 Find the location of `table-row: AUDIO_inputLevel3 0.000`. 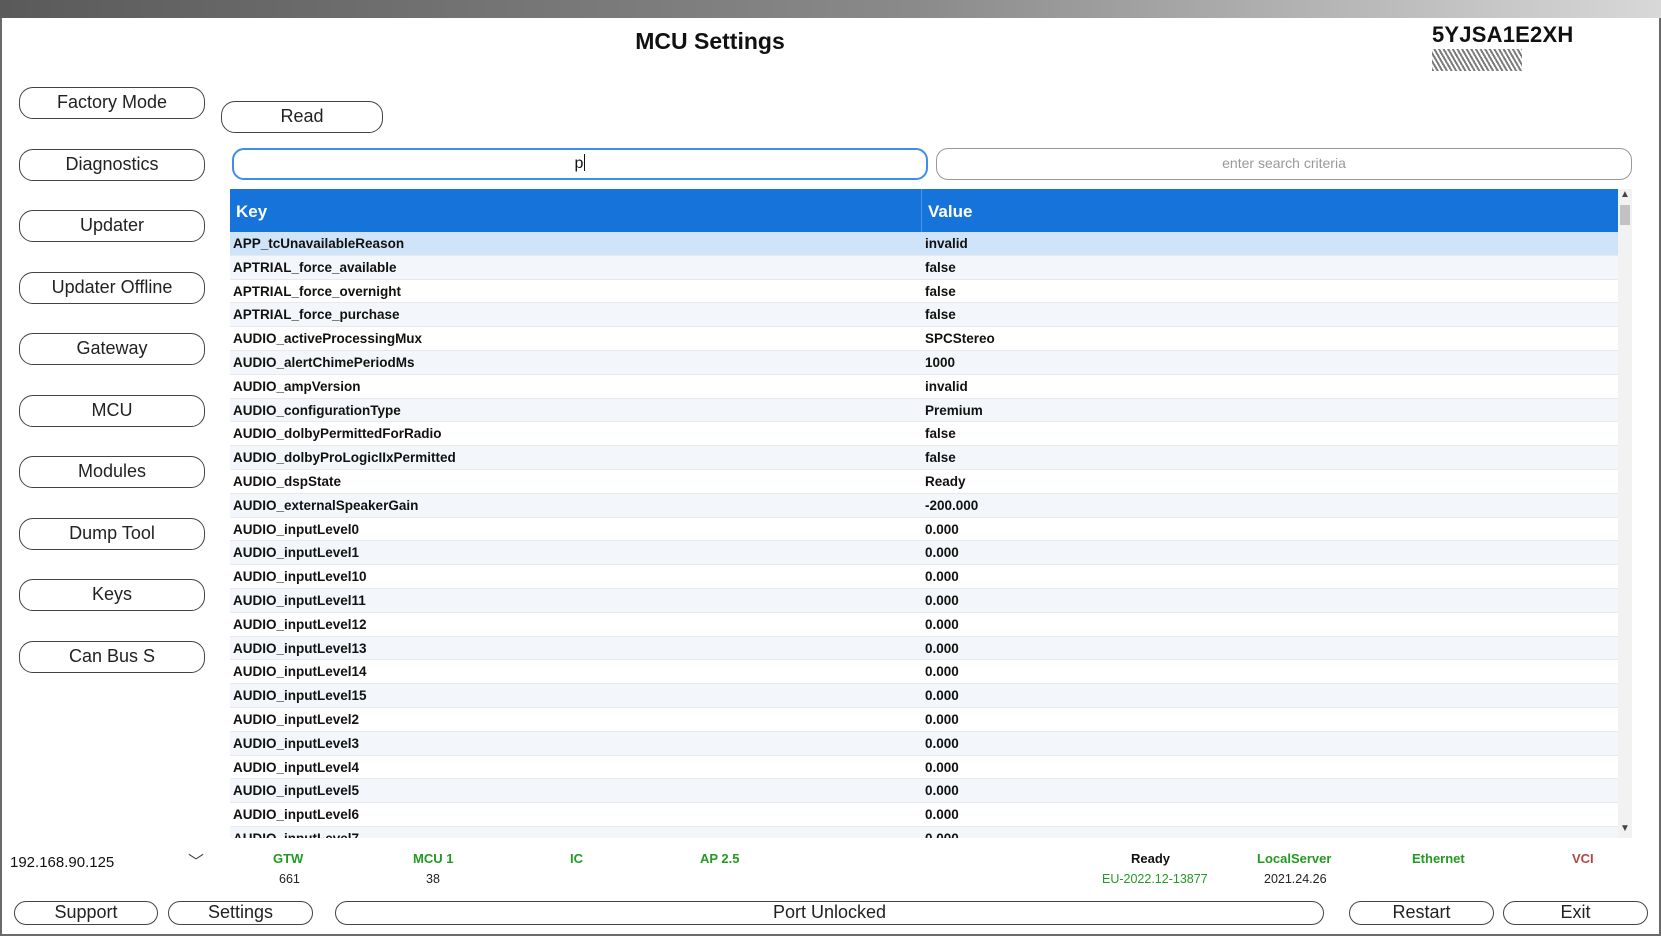

table-row: AUDIO_inputLevel3 0.000 is located at coordinates (924, 743).